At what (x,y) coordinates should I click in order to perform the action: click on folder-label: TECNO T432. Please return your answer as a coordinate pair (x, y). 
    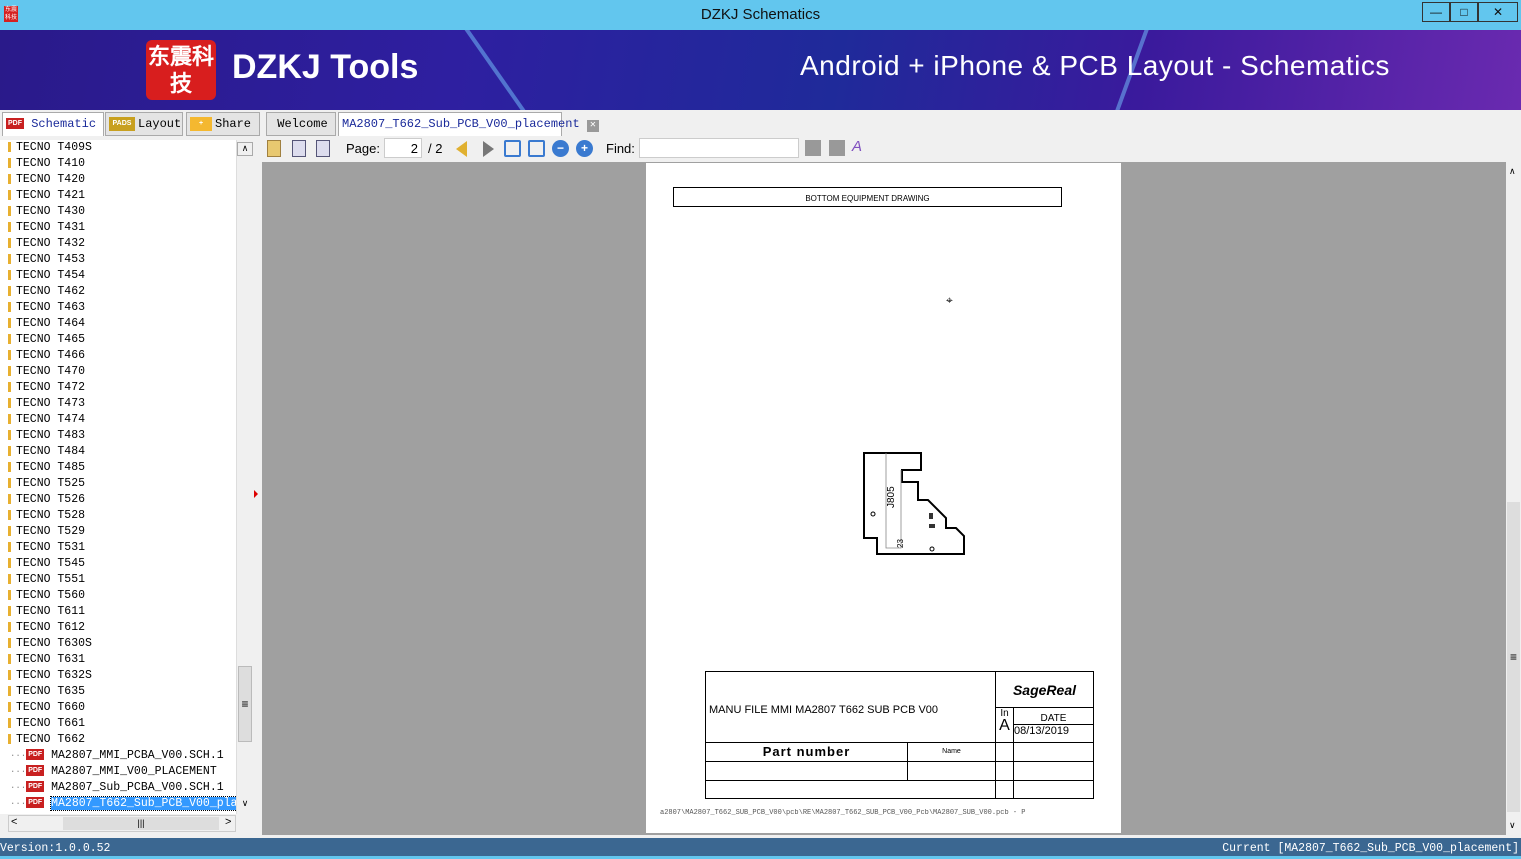
    Looking at the image, I should click on (51, 243).